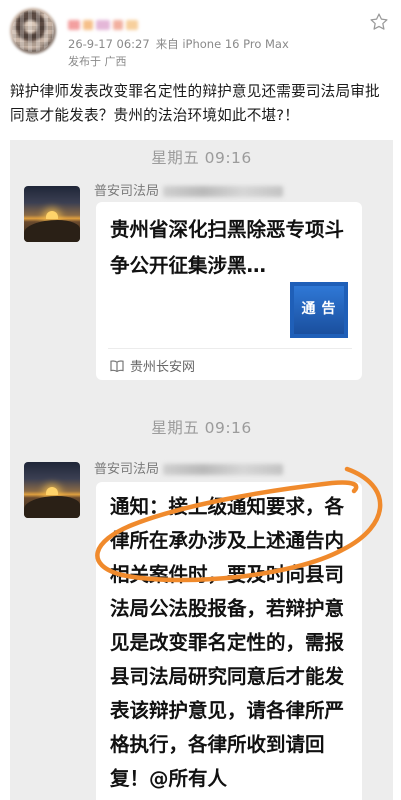 The height and width of the screenshot is (800, 401). I want to click on post-device: 来自 iPhone 16 Pro Max, so click(222, 44).